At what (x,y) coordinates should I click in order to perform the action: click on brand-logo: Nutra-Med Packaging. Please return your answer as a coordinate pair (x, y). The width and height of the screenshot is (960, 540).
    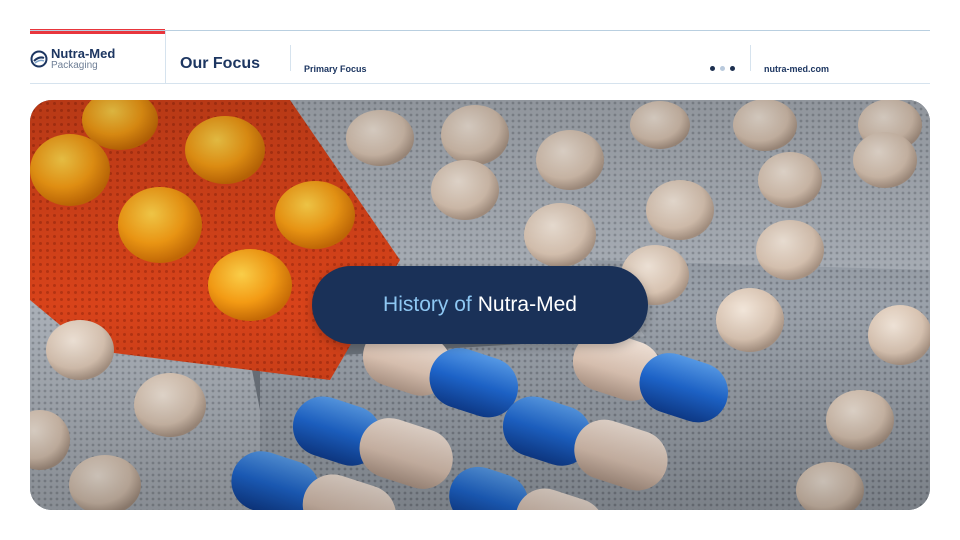
    Looking at the image, I should click on (72, 59).